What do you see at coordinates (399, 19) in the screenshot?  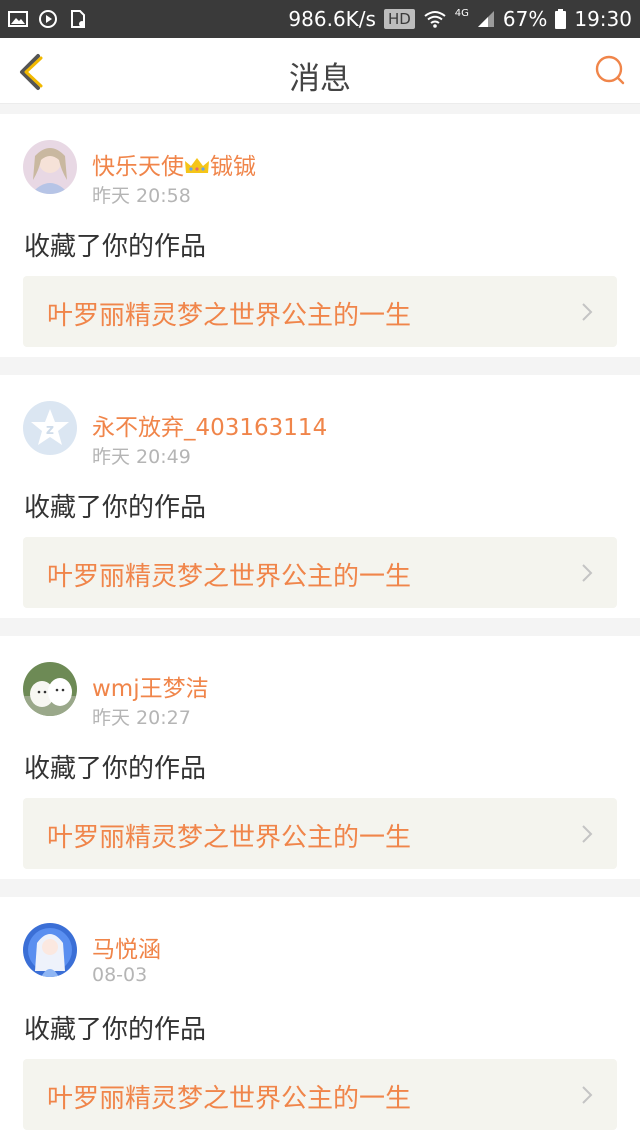 I see `hd-badge: HD` at bounding box center [399, 19].